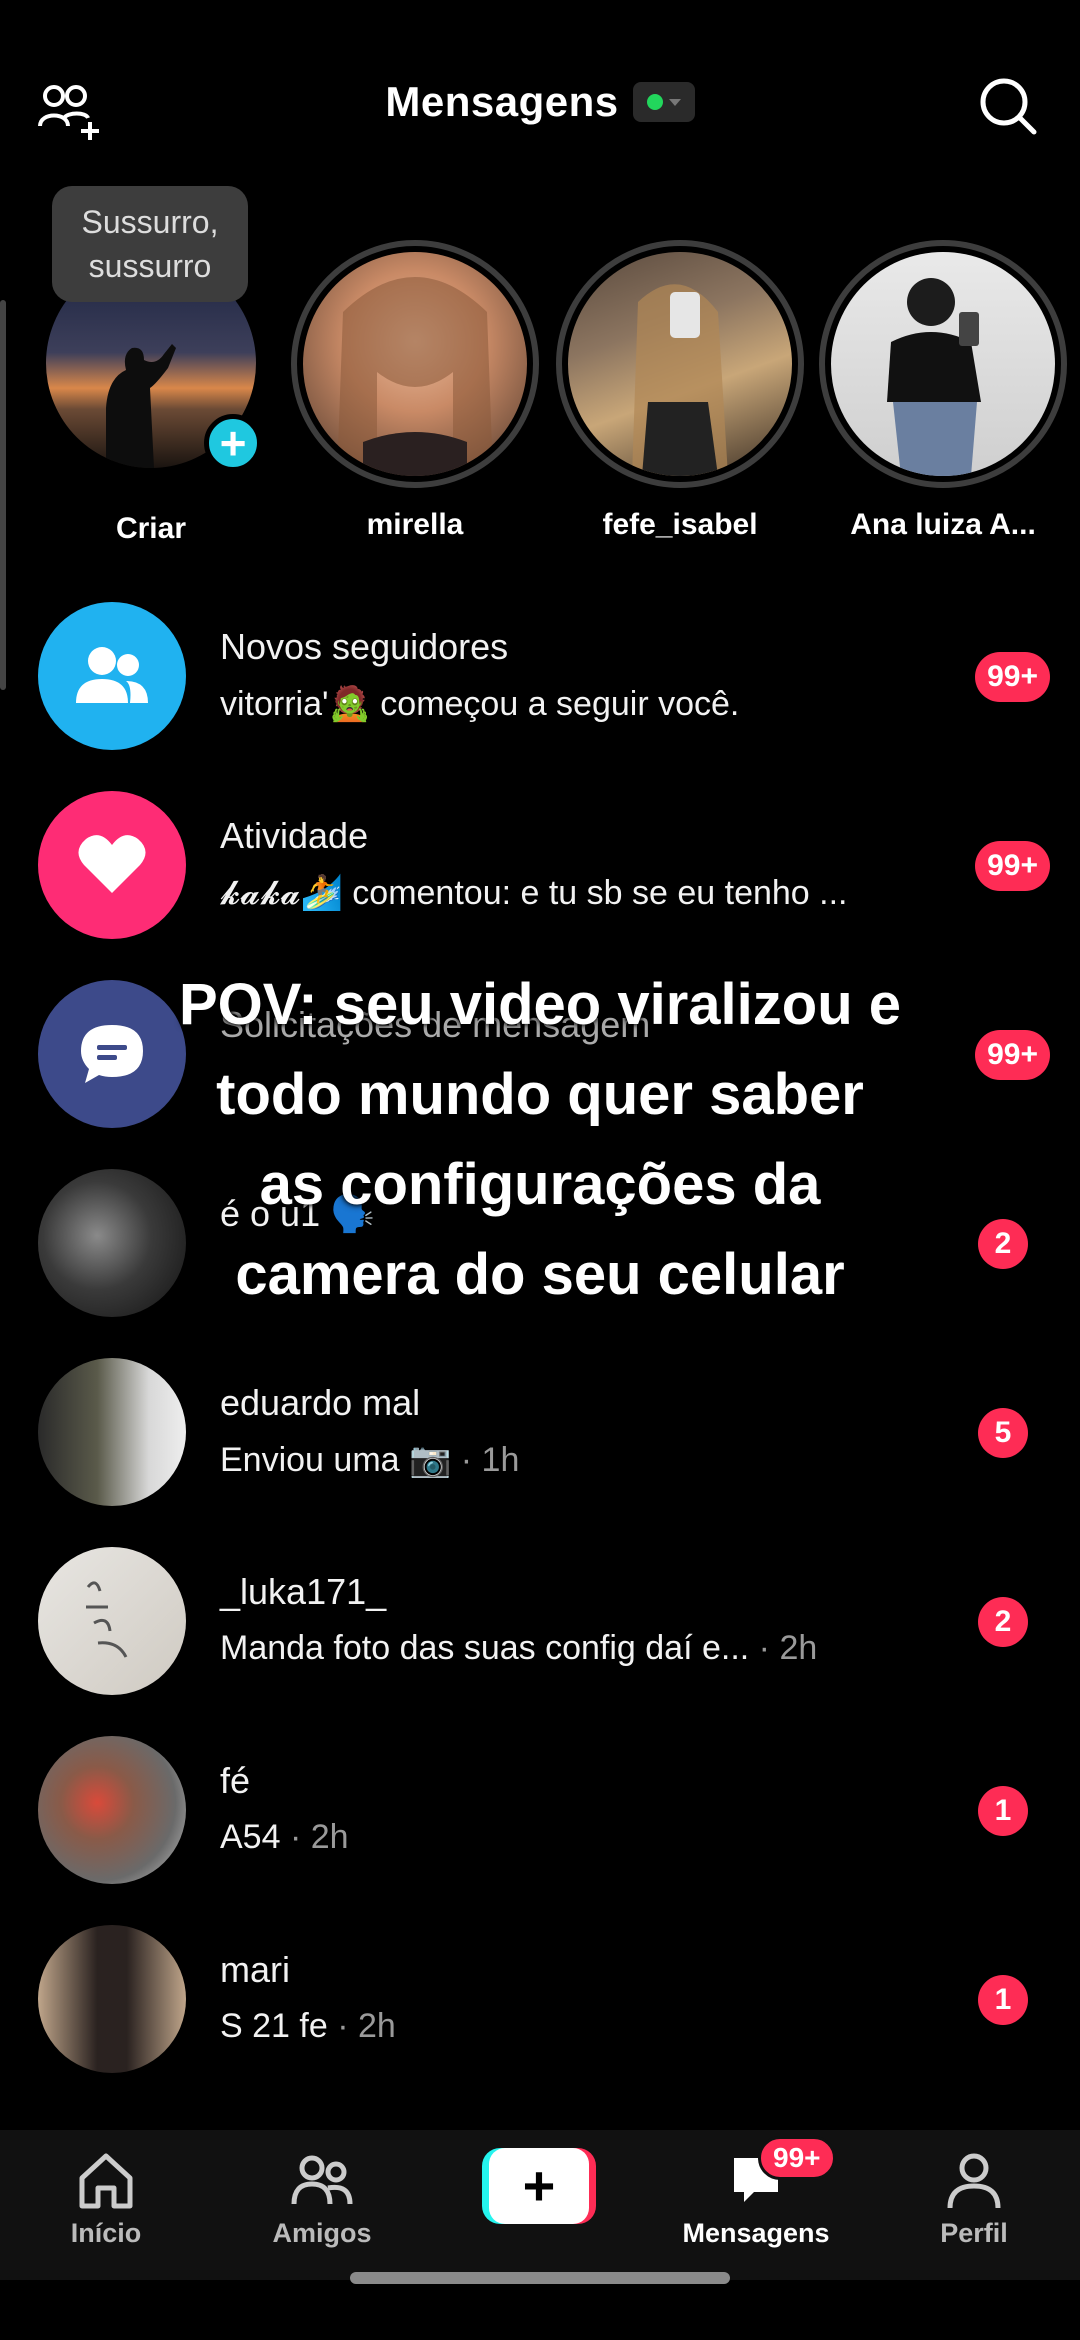 The height and width of the screenshot is (2340, 1080). What do you see at coordinates (1003, 1433) in the screenshot?
I see `unread-badge: 5` at bounding box center [1003, 1433].